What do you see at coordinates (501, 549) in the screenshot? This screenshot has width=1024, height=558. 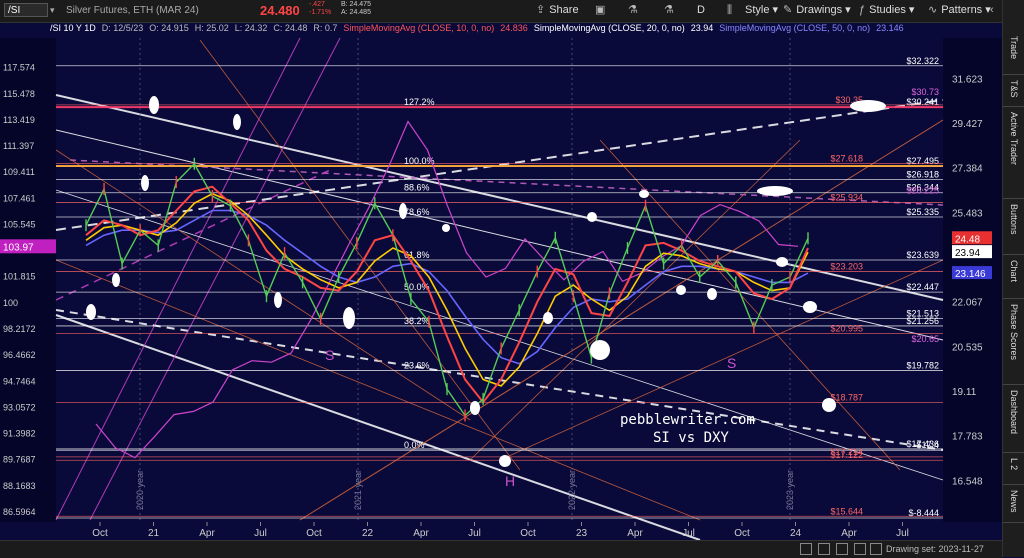 I see `bottom-bar: Drawing set: 2023-11-27` at bounding box center [501, 549].